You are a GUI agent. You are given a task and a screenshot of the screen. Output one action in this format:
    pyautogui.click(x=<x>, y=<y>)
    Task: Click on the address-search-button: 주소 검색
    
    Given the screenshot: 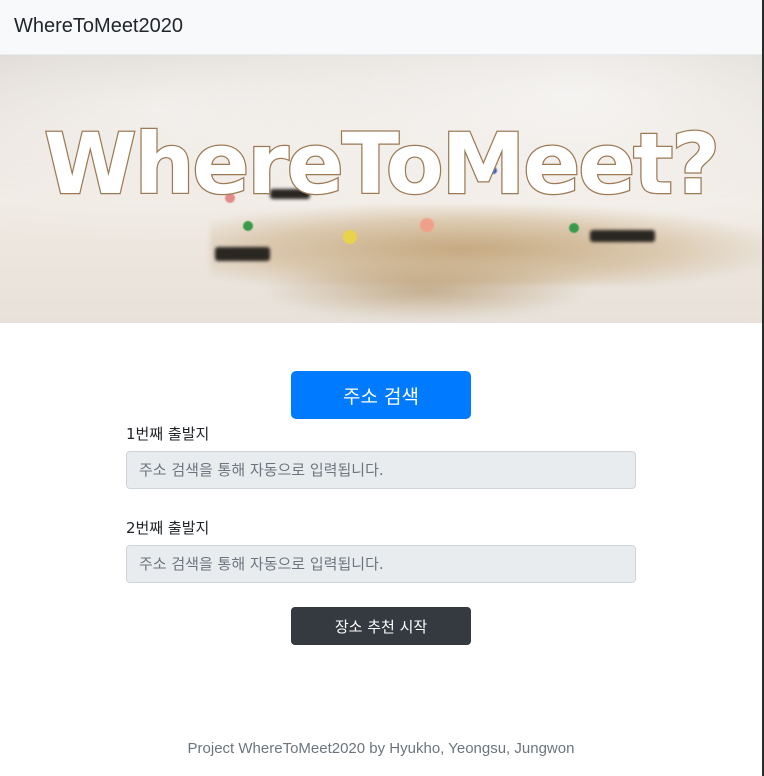 What is the action you would take?
    pyautogui.click(x=381, y=395)
    